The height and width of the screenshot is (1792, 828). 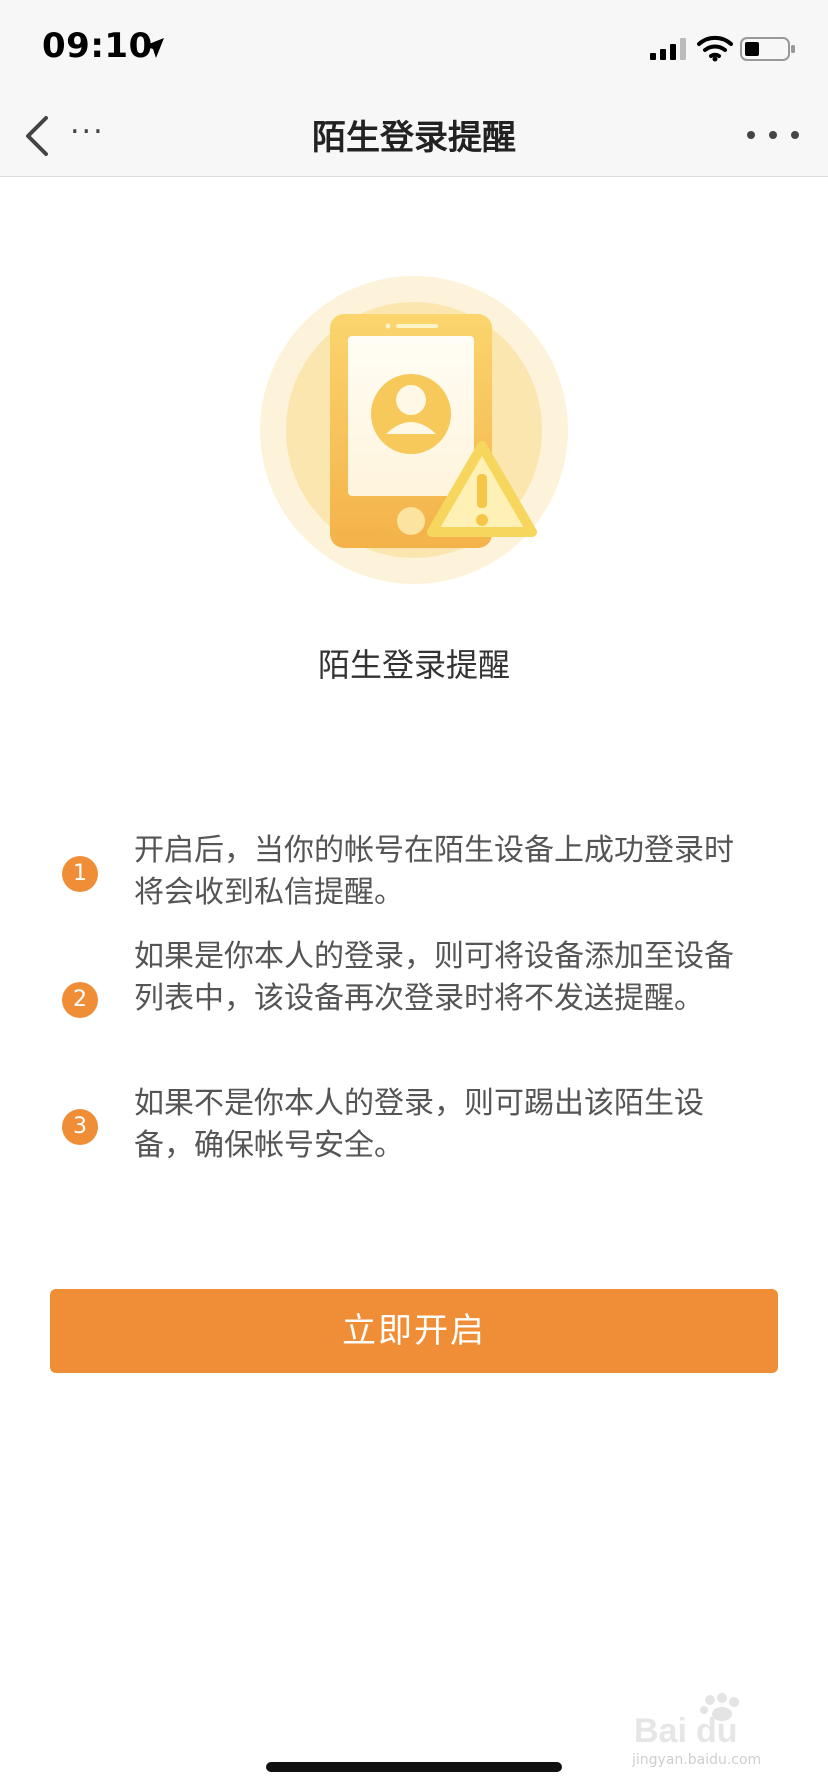 I want to click on svg-text: du, so click(x=717, y=1731).